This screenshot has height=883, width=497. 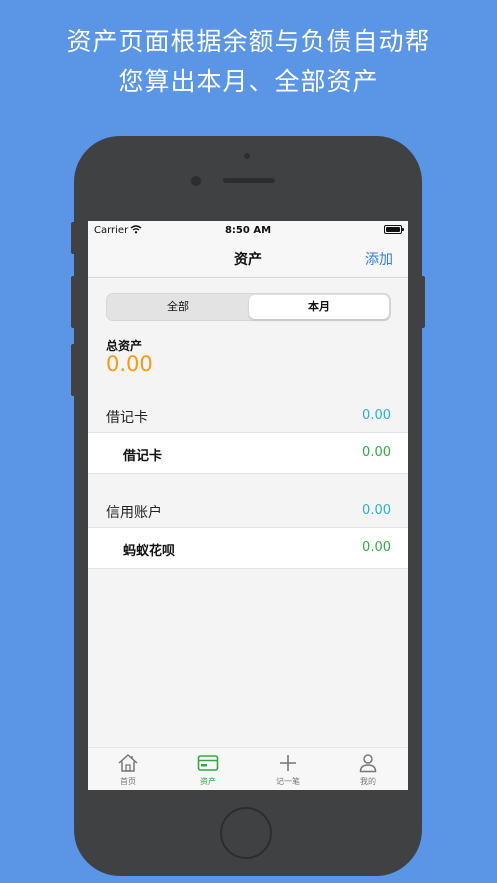 I want to click on account-row-huabei: 蚂蚁花呗 0.00, so click(x=248, y=548).